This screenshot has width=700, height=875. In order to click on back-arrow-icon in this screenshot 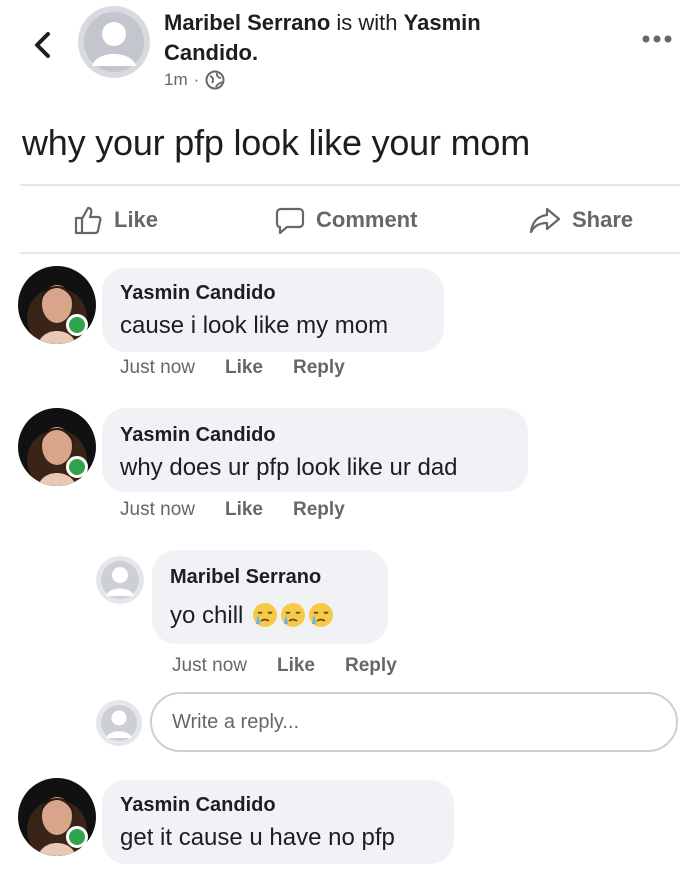, I will do `click(43, 45)`.